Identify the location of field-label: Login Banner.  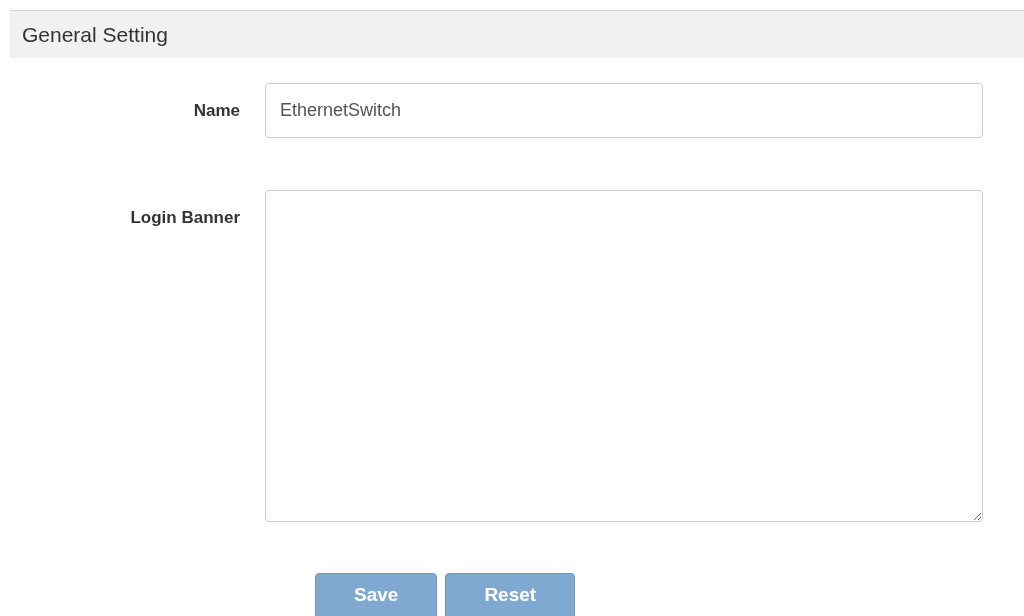
(185, 217).